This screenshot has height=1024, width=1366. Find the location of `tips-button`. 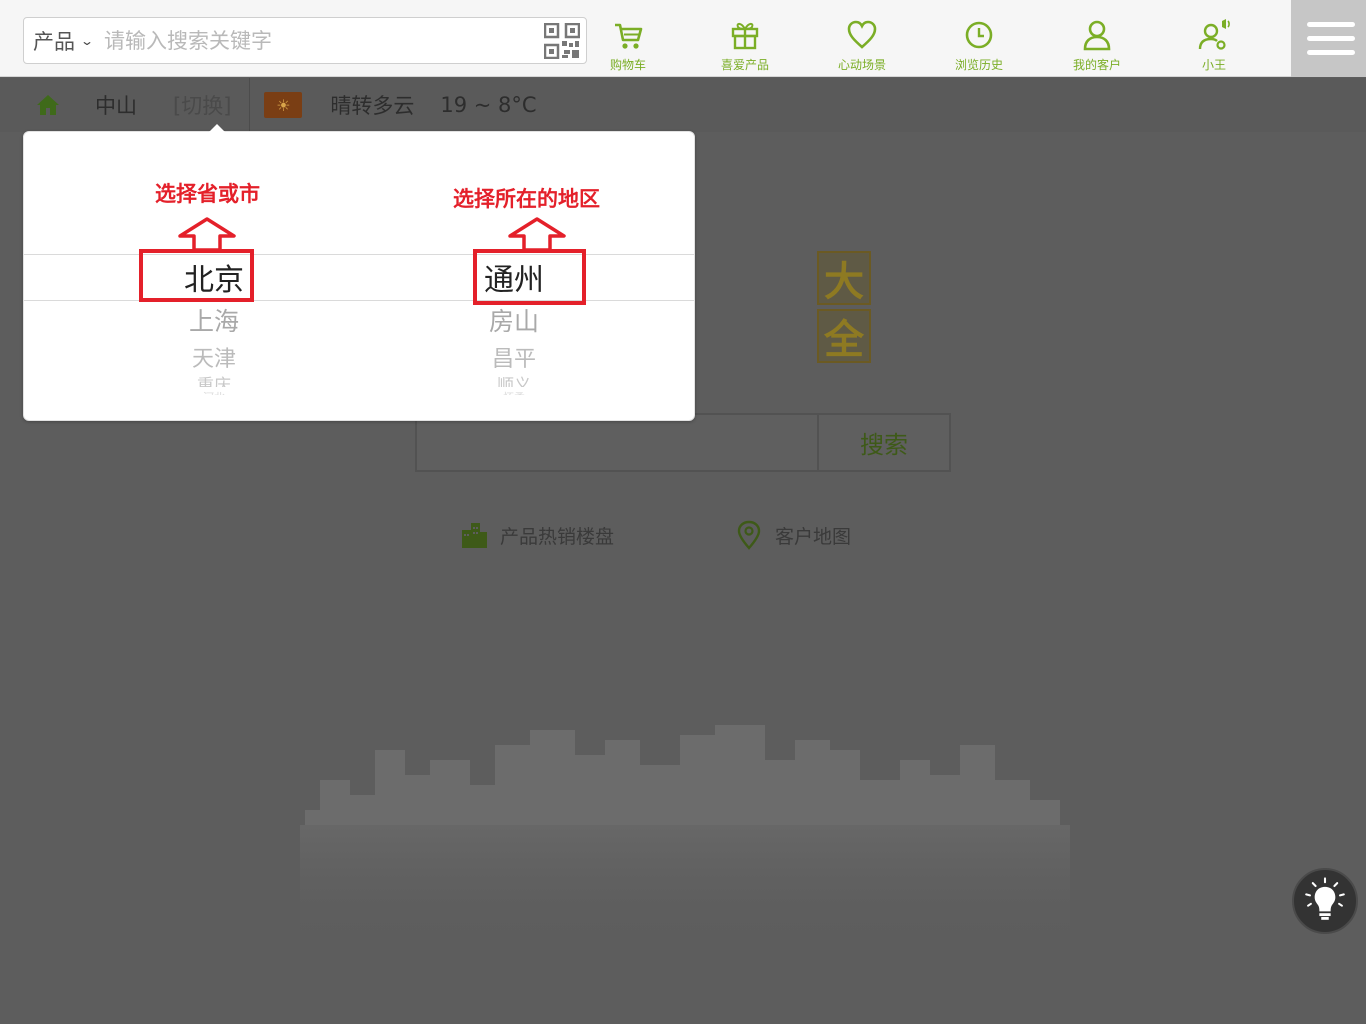

tips-button is located at coordinates (1325, 901).